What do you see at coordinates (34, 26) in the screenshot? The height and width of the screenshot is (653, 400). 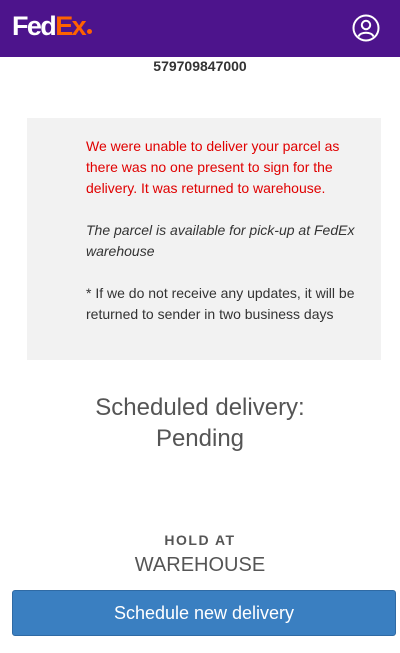 I see `logo-fed-text: Fed` at bounding box center [34, 26].